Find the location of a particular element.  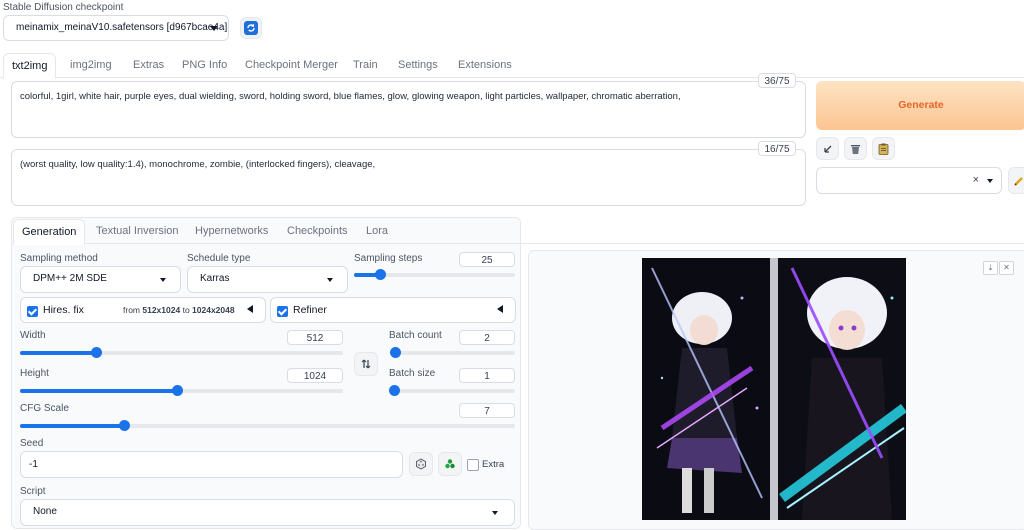

style-clear-icon: × is located at coordinates (976, 180).